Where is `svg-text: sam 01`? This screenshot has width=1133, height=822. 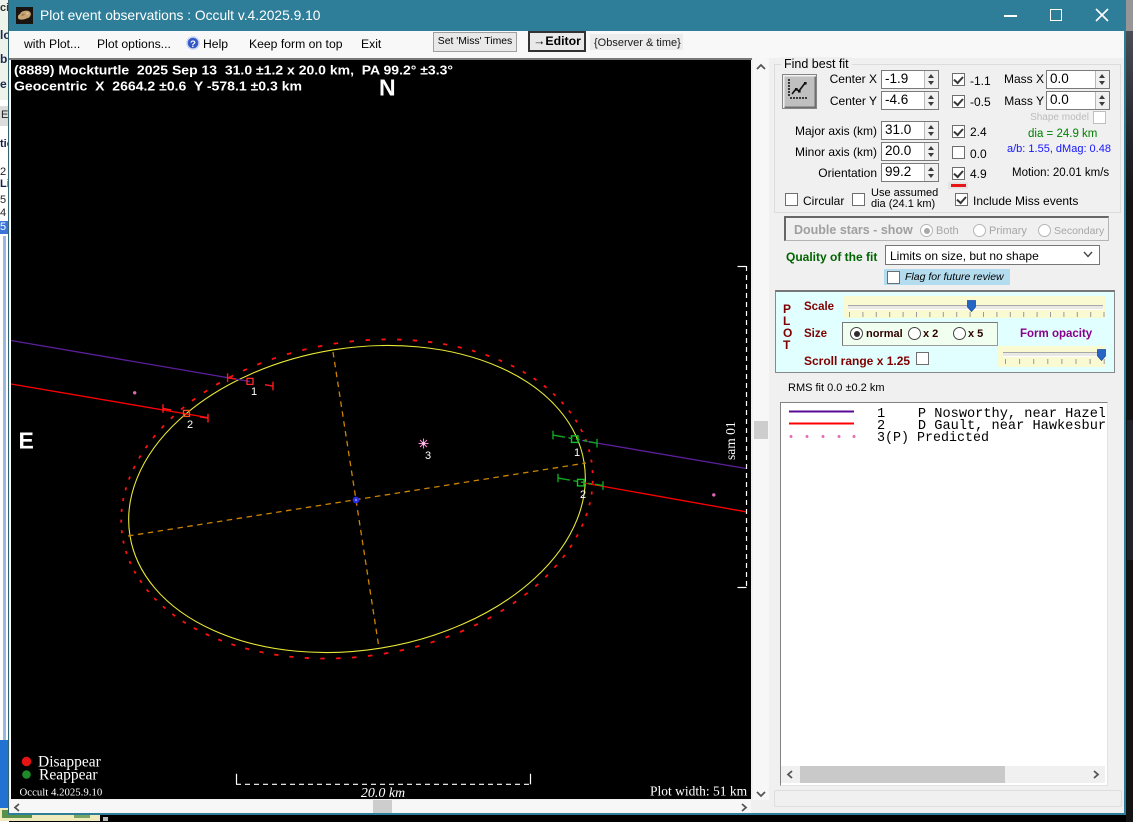
svg-text: sam 01 is located at coordinates (730, 440).